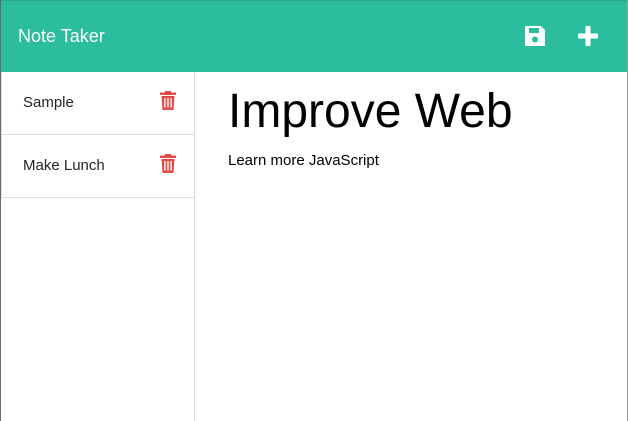 This screenshot has width=628, height=421. What do you see at coordinates (303, 161) in the screenshot?
I see `note-textarea: Learn more JavaScript` at bounding box center [303, 161].